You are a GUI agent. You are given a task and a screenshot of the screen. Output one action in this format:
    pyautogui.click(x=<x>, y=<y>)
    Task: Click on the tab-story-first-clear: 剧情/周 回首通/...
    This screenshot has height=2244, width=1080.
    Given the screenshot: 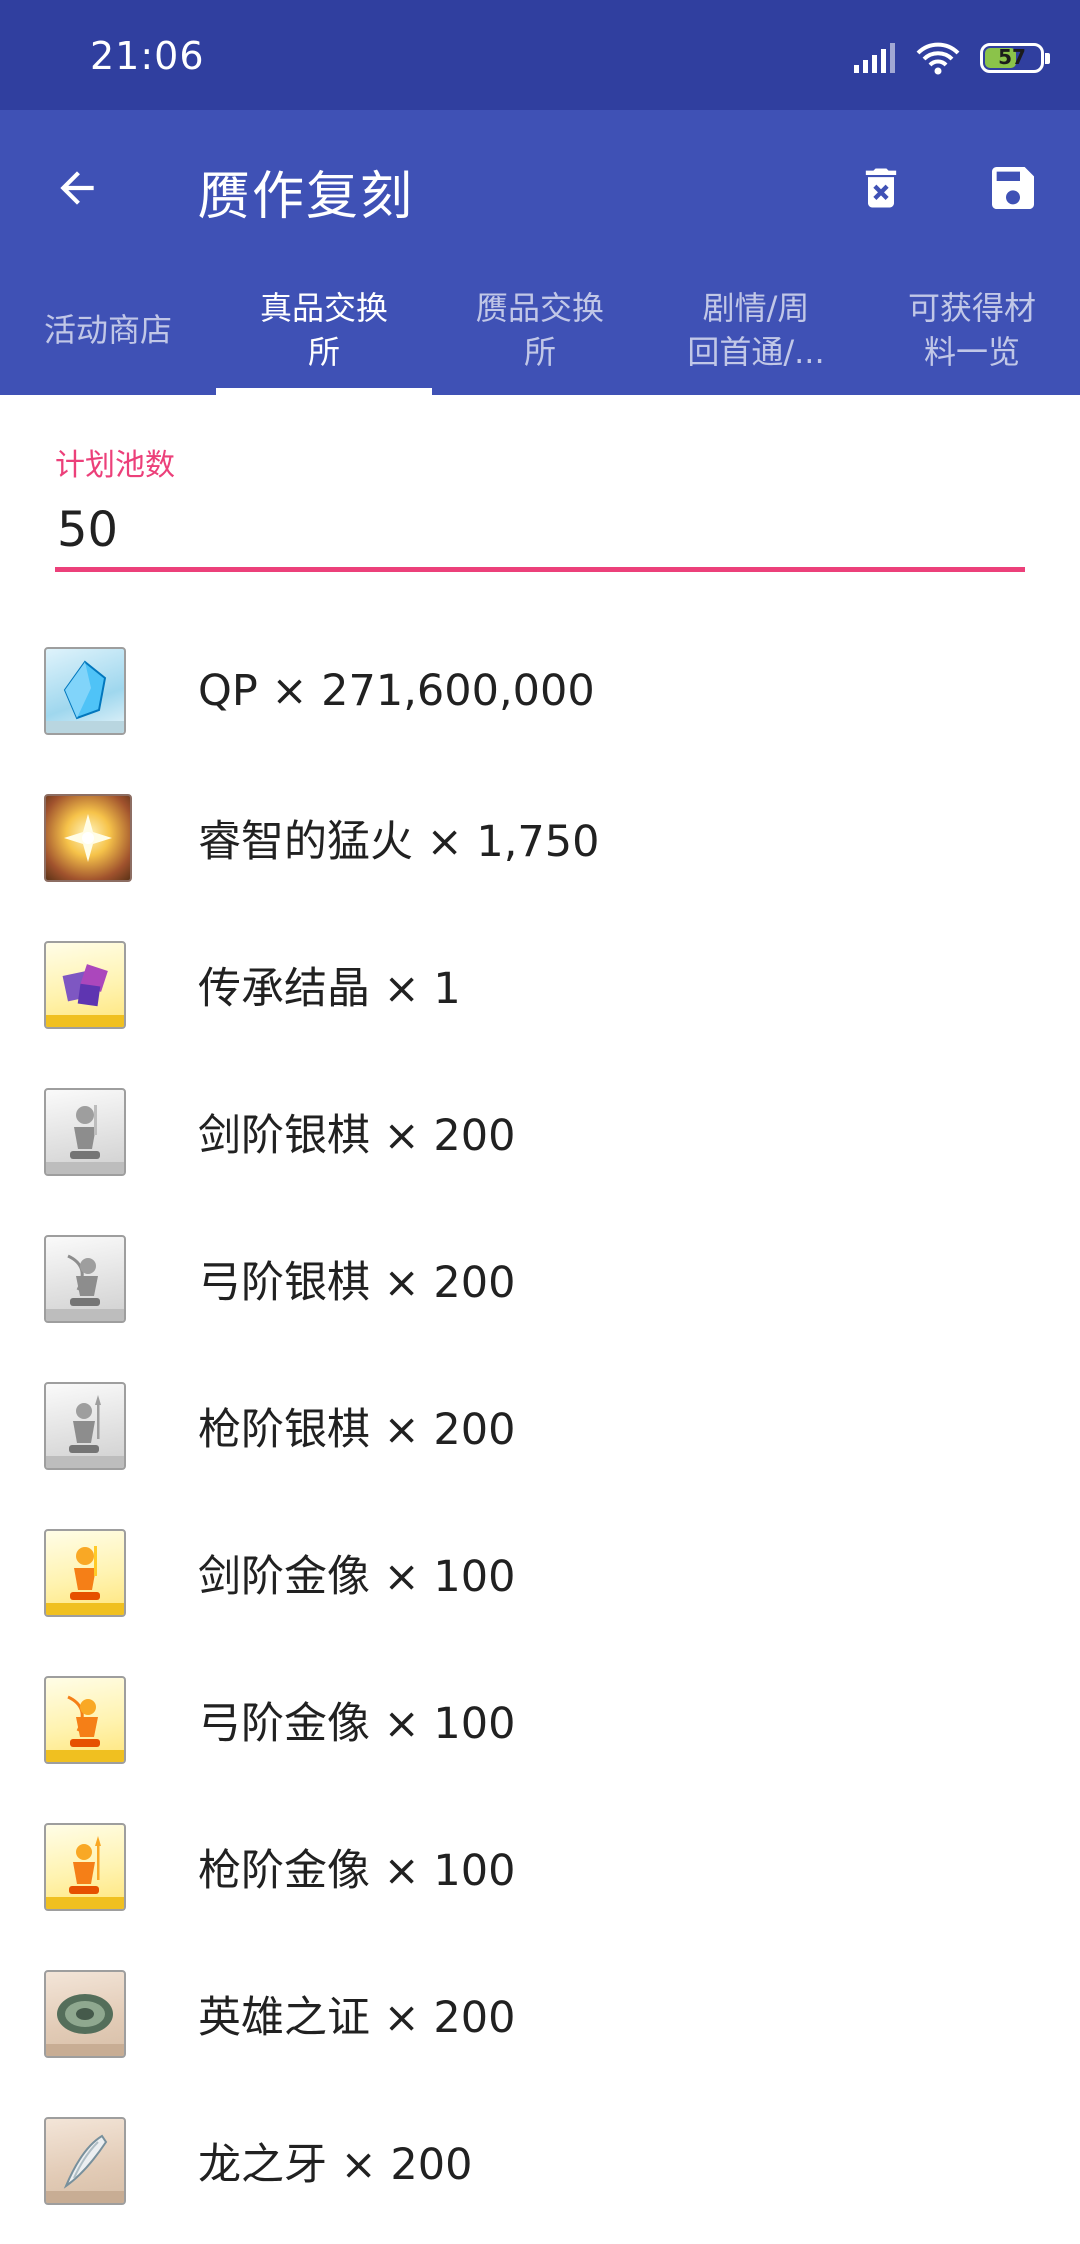 What is the action you would take?
    pyautogui.click(x=756, y=330)
    